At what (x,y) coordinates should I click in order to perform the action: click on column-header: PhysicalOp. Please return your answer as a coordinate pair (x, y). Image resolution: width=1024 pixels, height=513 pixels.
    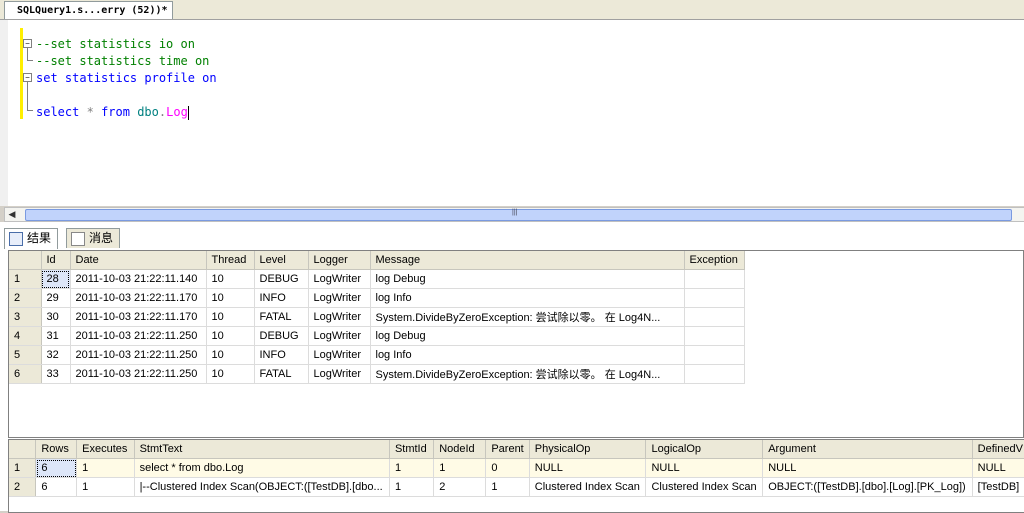
    Looking at the image, I should click on (588, 449).